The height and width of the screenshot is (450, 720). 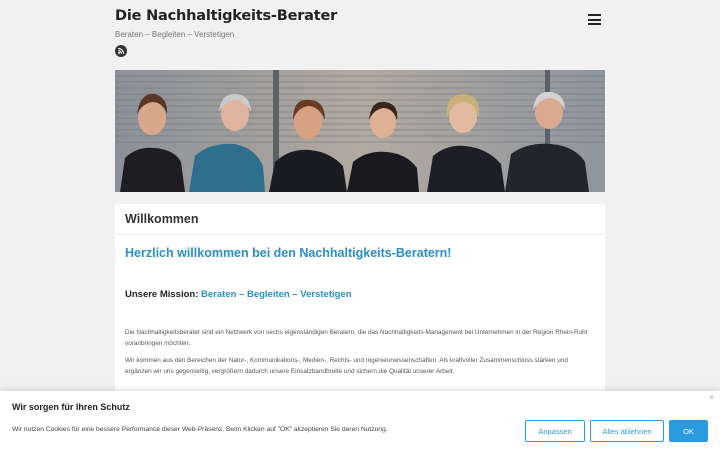 What do you see at coordinates (627, 431) in the screenshot?
I see `reject-all-button: Alles ablehnen` at bounding box center [627, 431].